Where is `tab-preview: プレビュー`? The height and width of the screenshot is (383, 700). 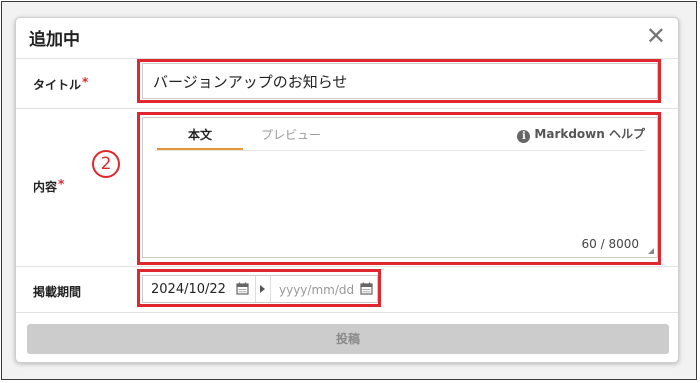
tab-preview: プレビュー is located at coordinates (291, 134).